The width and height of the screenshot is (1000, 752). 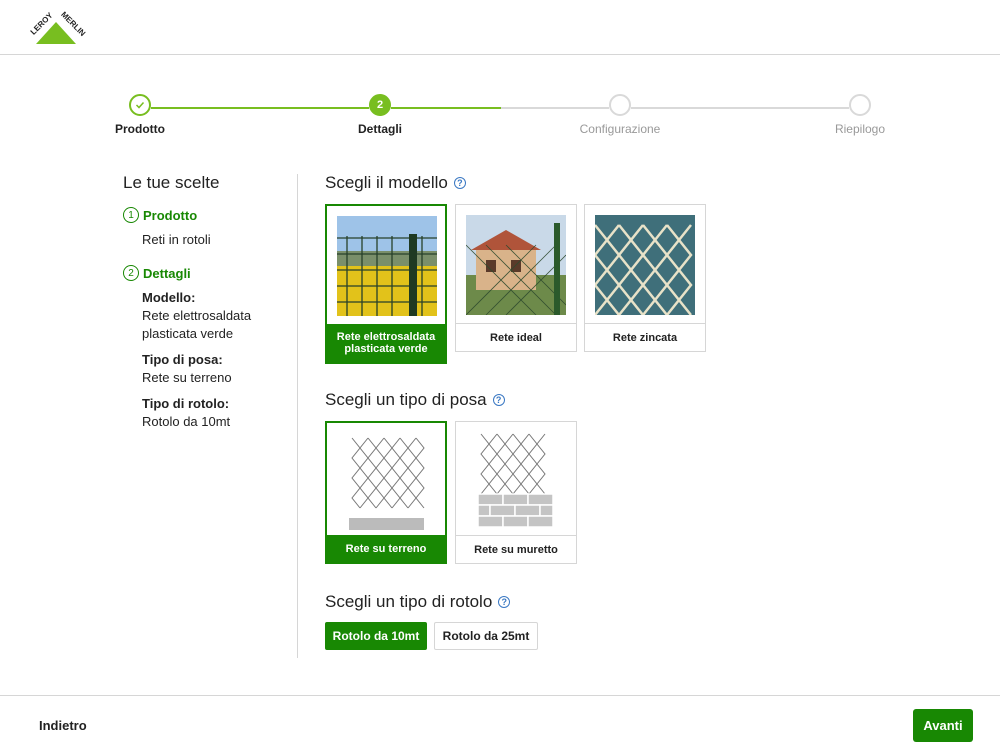 I want to click on option-label: Rete su muretto, so click(x=516, y=549).